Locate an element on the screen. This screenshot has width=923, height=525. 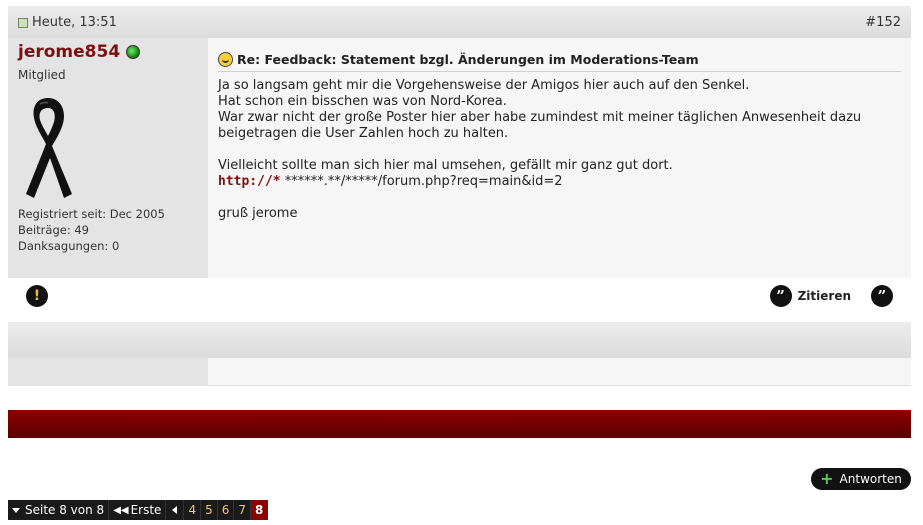
message-link-text: ******.**/*****/forum.php?req=main&id=2 is located at coordinates (421, 181).